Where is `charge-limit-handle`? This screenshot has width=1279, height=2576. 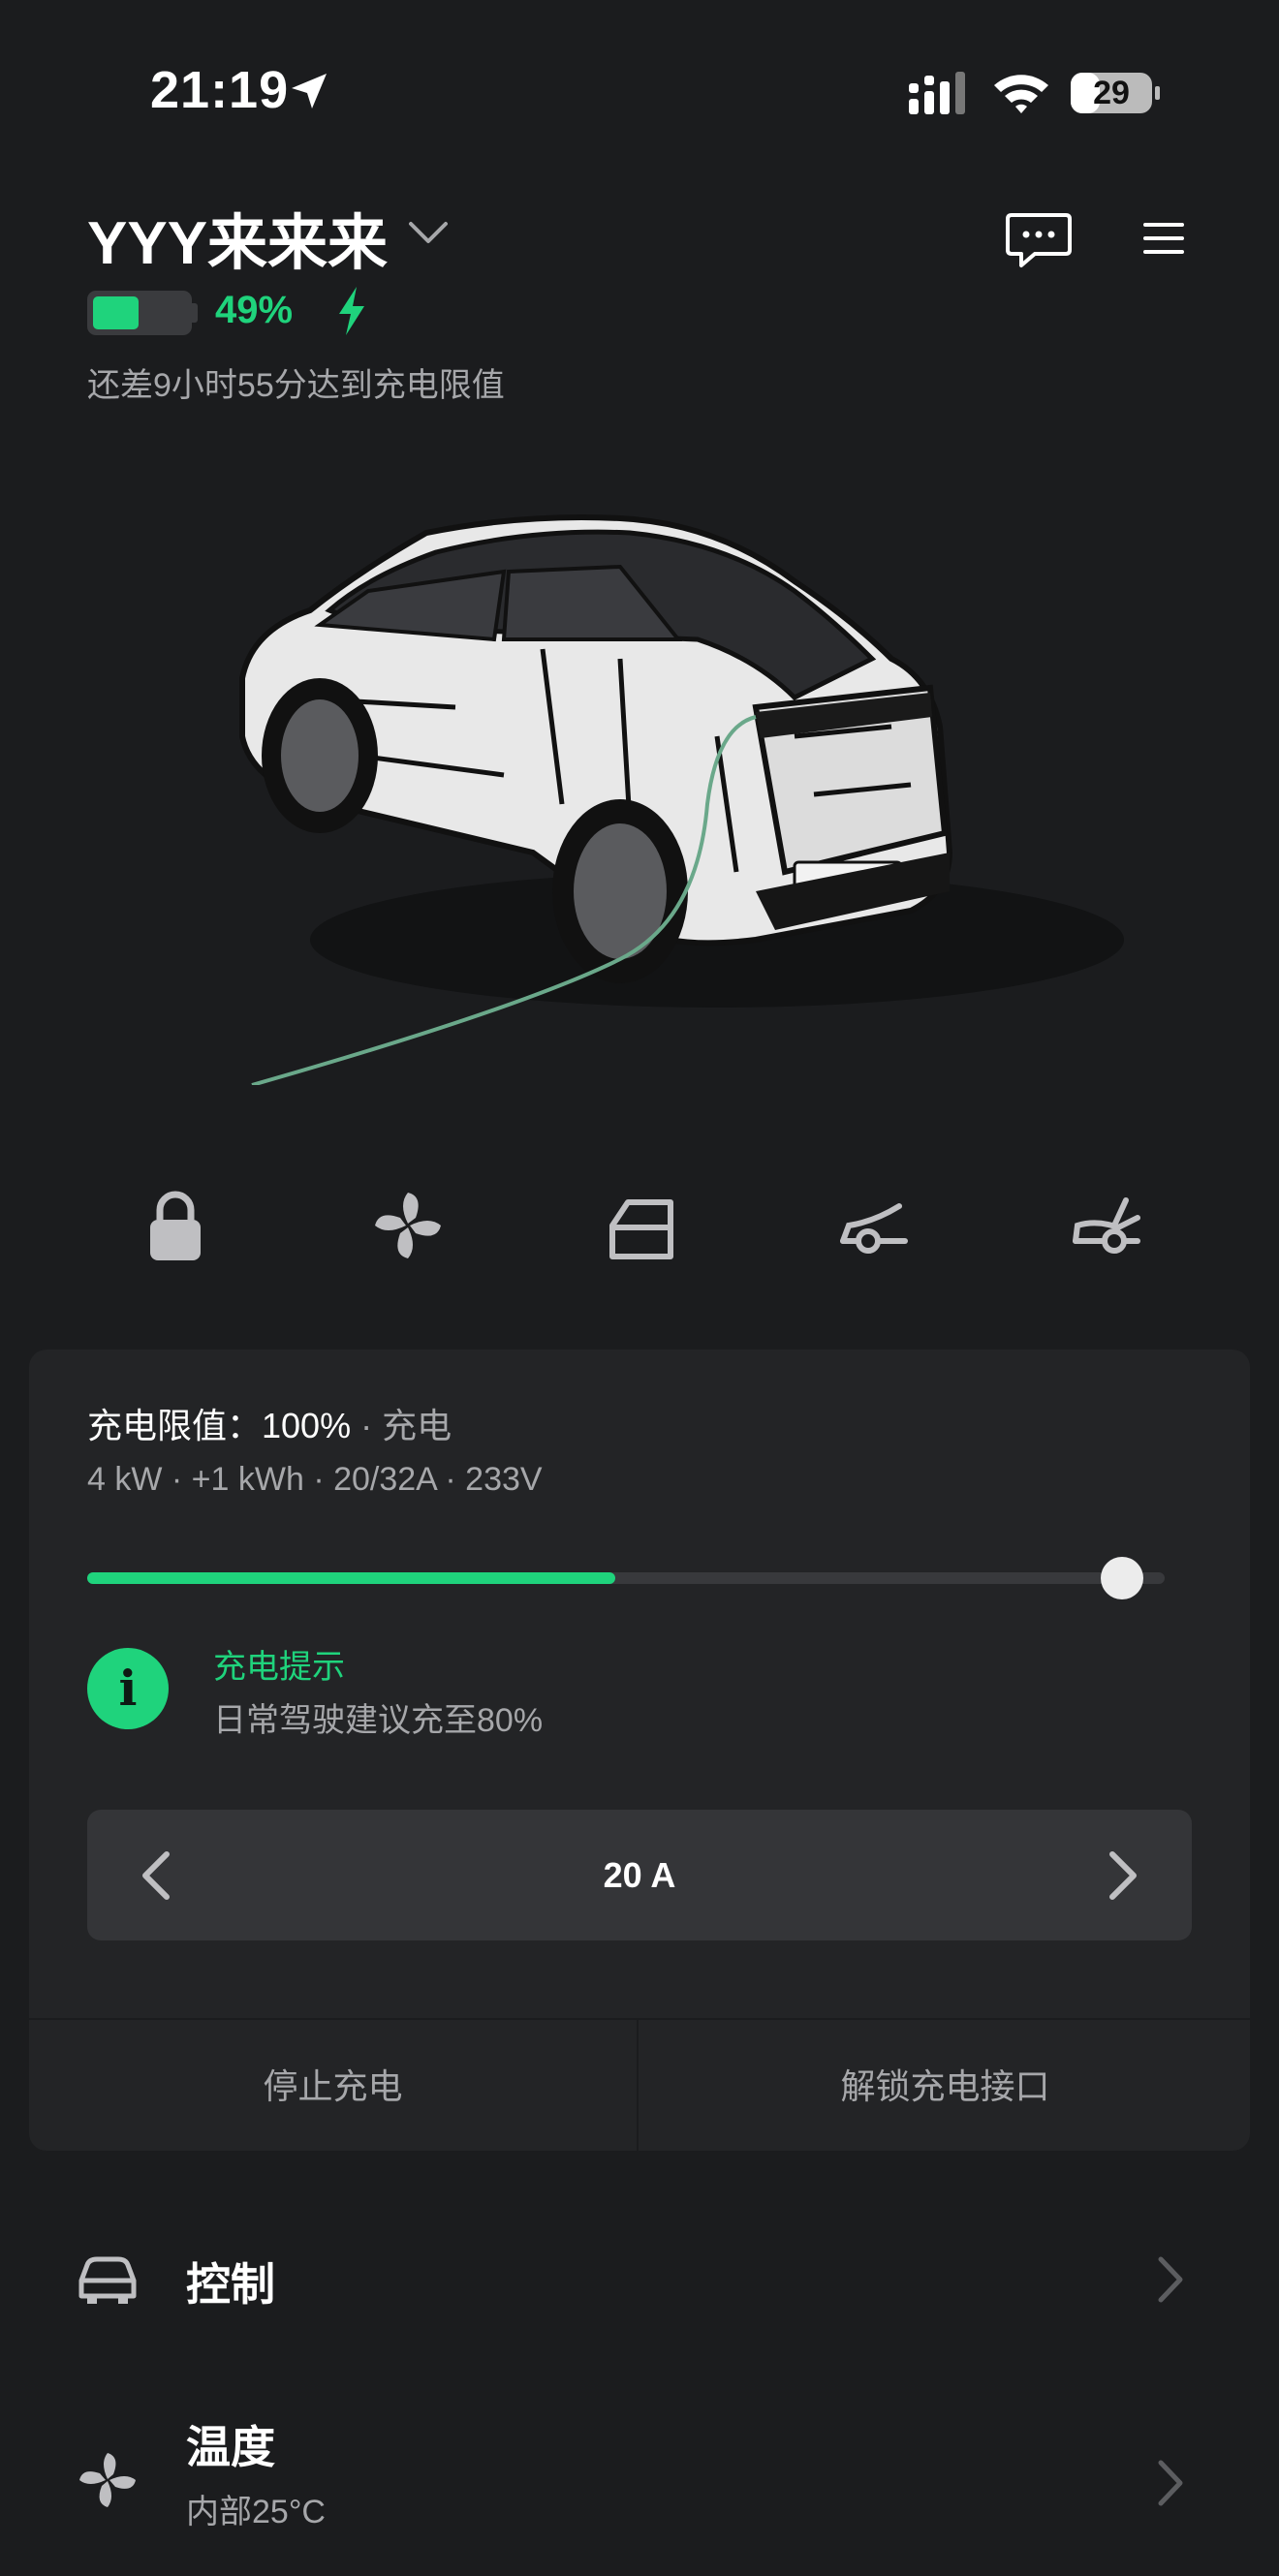
charge-limit-handle is located at coordinates (1122, 1578).